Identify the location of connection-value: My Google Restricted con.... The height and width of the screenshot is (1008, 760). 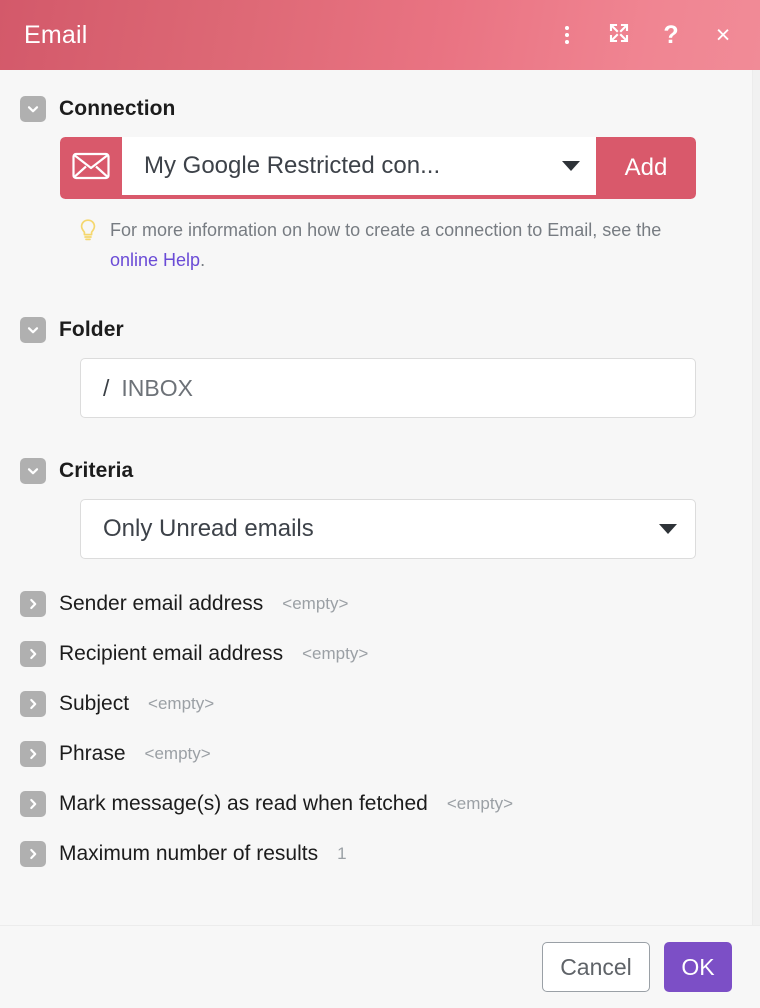
(292, 165).